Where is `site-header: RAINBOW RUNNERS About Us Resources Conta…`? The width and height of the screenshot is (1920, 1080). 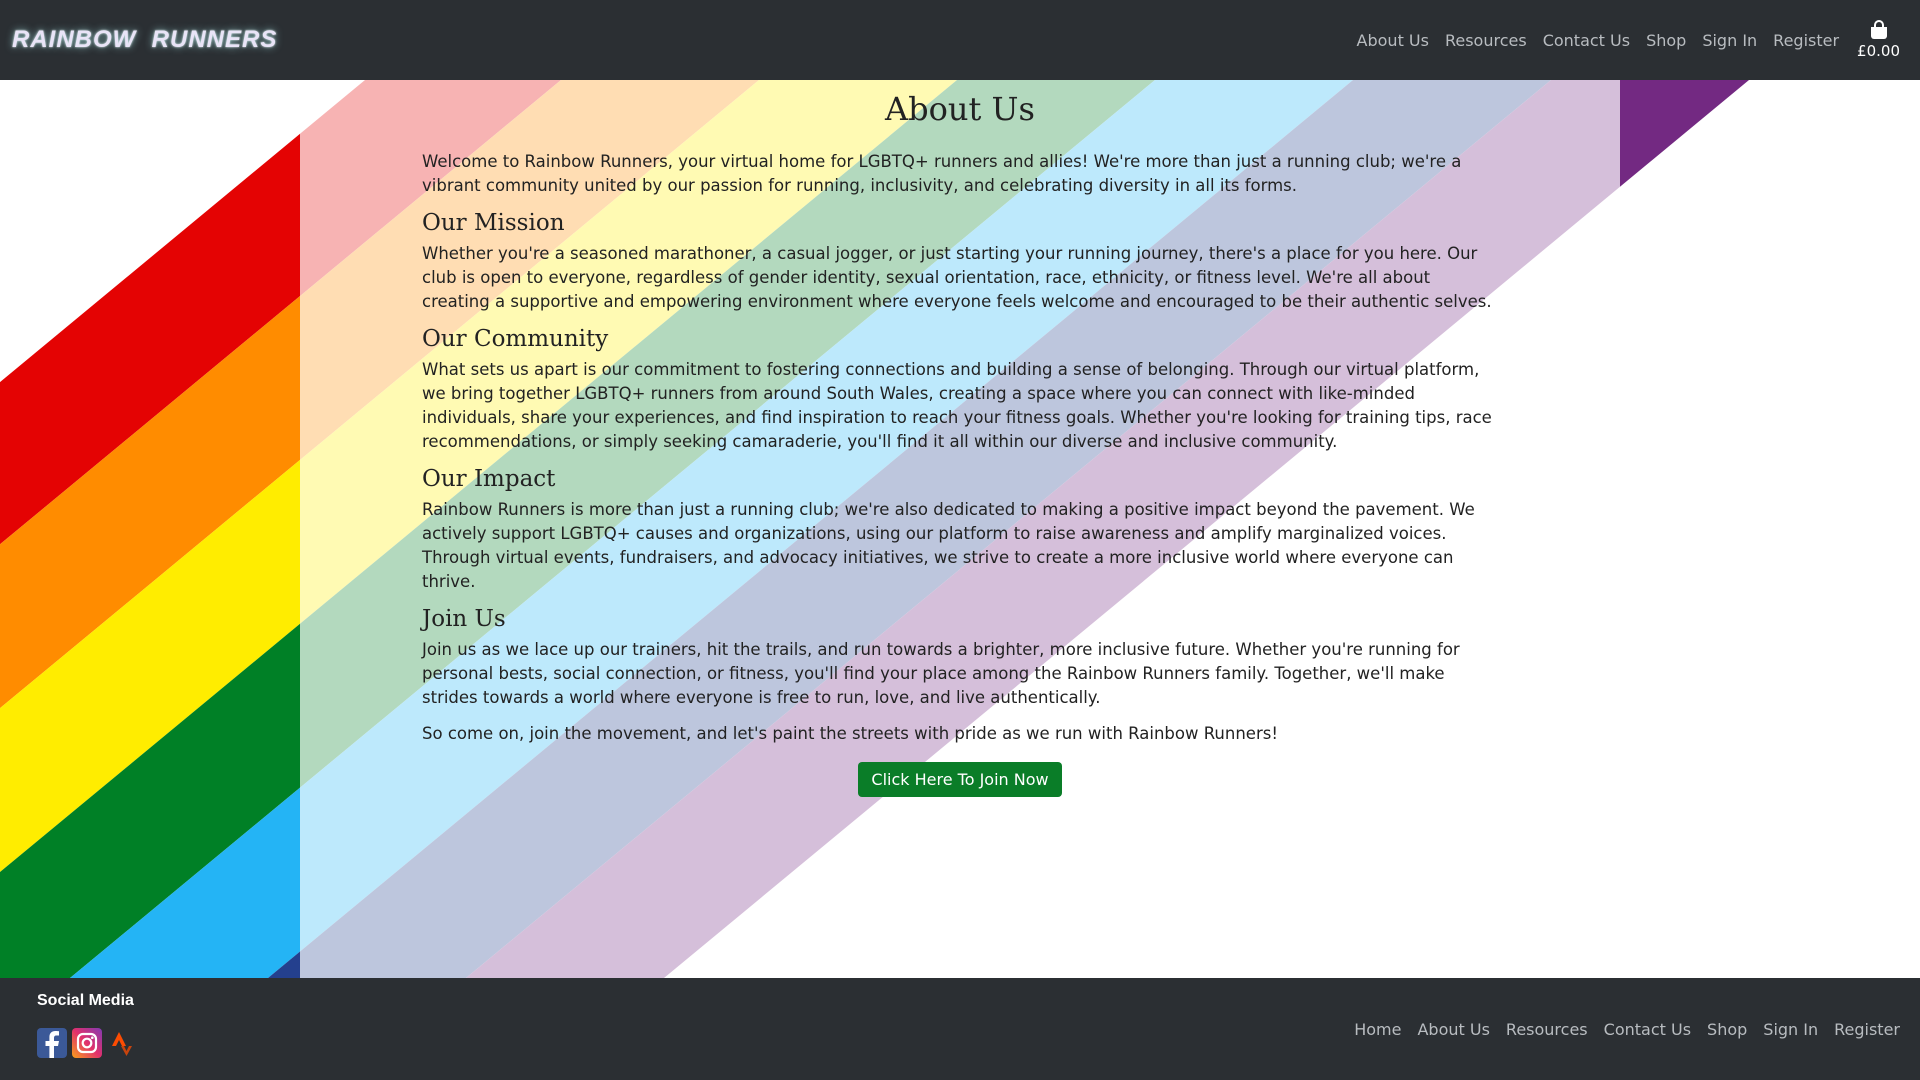 site-header: RAINBOW RUNNERS About Us Resources Conta… is located at coordinates (960, 40).